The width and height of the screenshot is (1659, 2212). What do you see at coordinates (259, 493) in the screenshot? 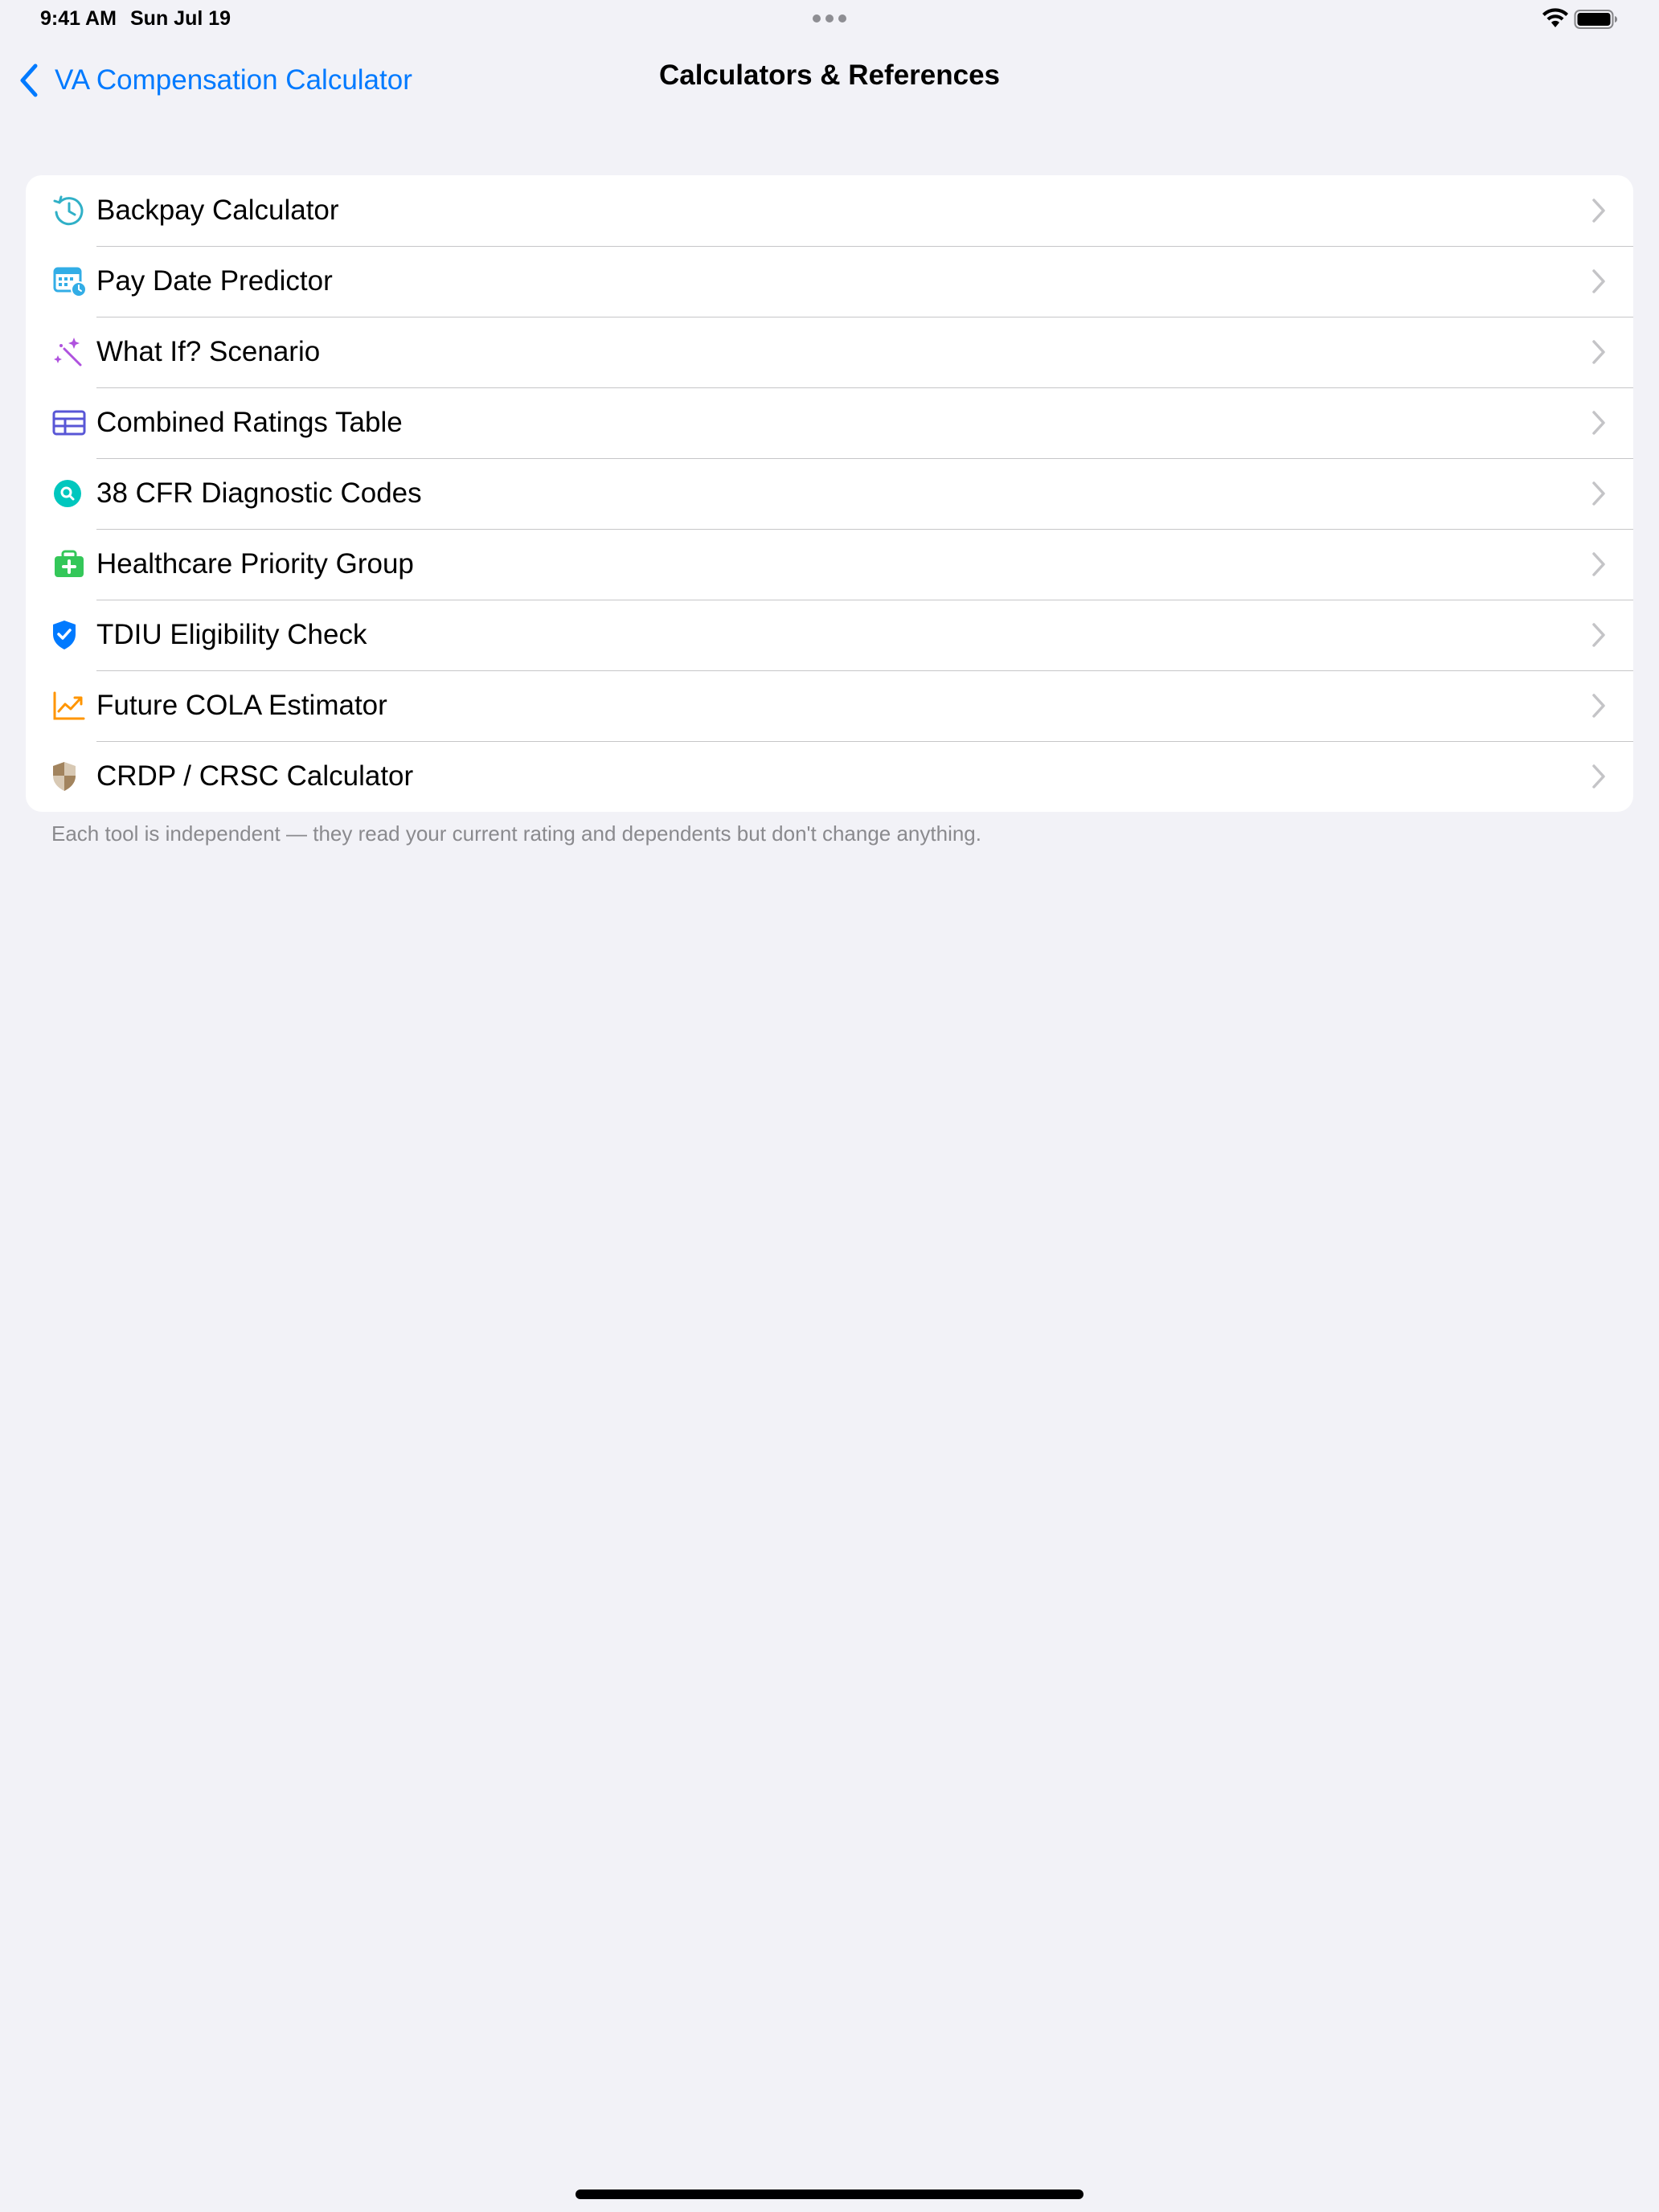
I see `list-item-label: 38 CFR Diagnostic Codes` at bounding box center [259, 493].